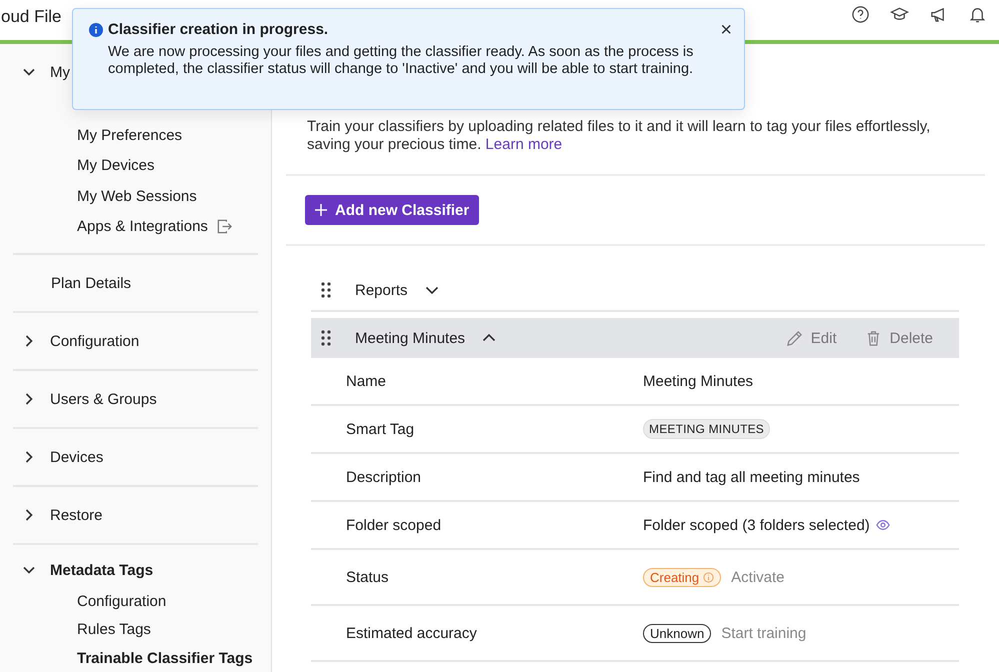 The width and height of the screenshot is (999, 672). I want to click on close-button: ×, so click(726, 30).